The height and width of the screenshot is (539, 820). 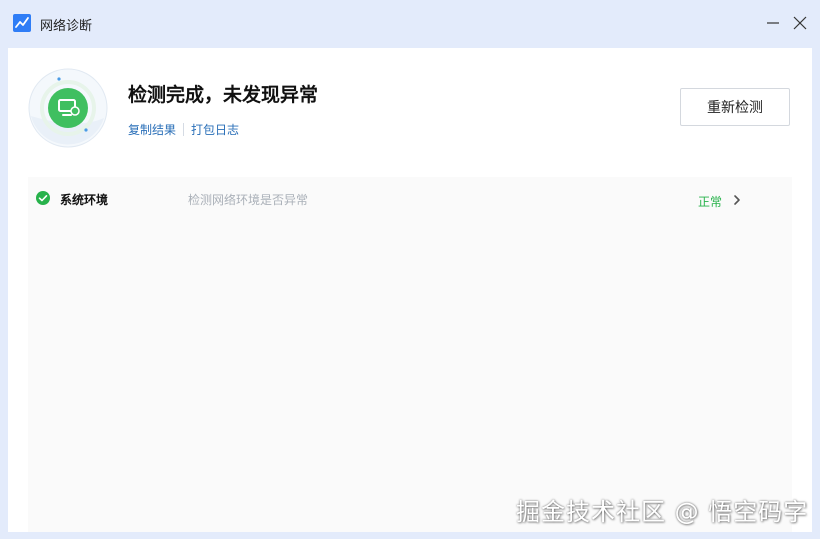 I want to click on result-item-name: 系统环境, so click(x=84, y=200).